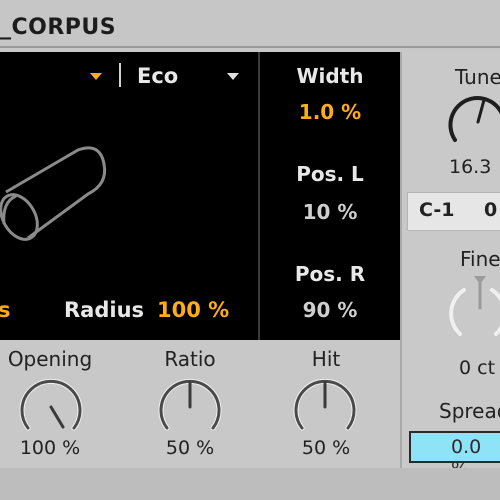  I want to click on panel-divider, so click(259, 196).